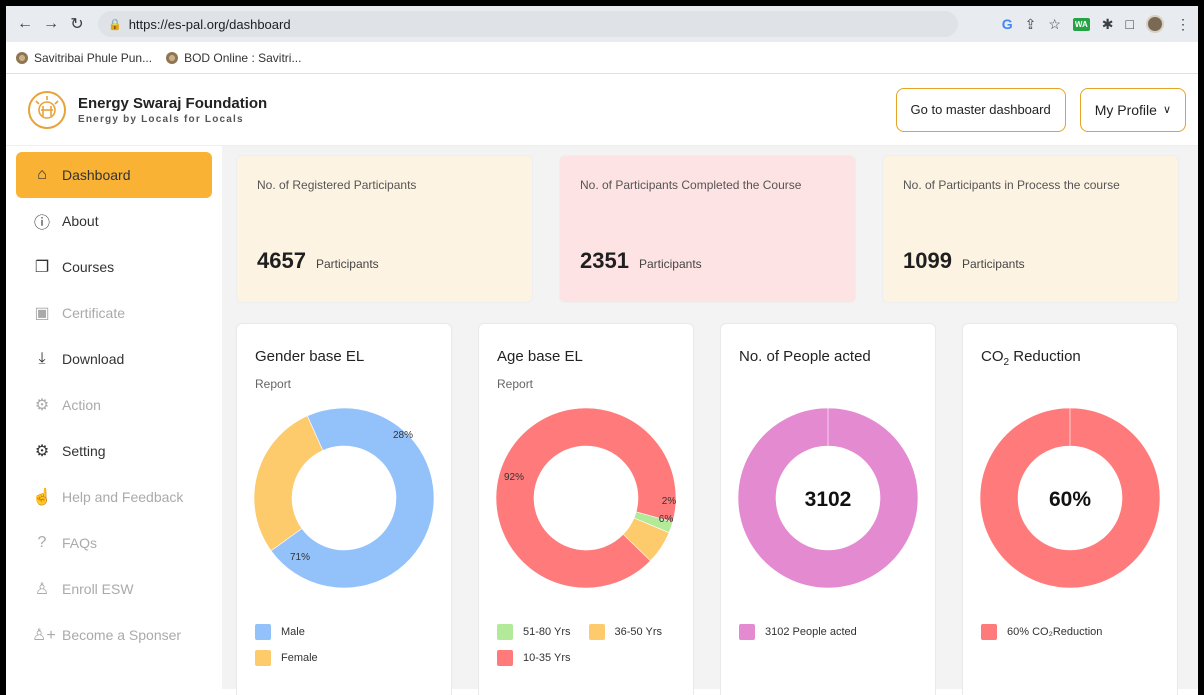 The height and width of the screenshot is (695, 1204). What do you see at coordinates (123, 497) in the screenshot?
I see `sidebar-item-label: Help and Feedback` at bounding box center [123, 497].